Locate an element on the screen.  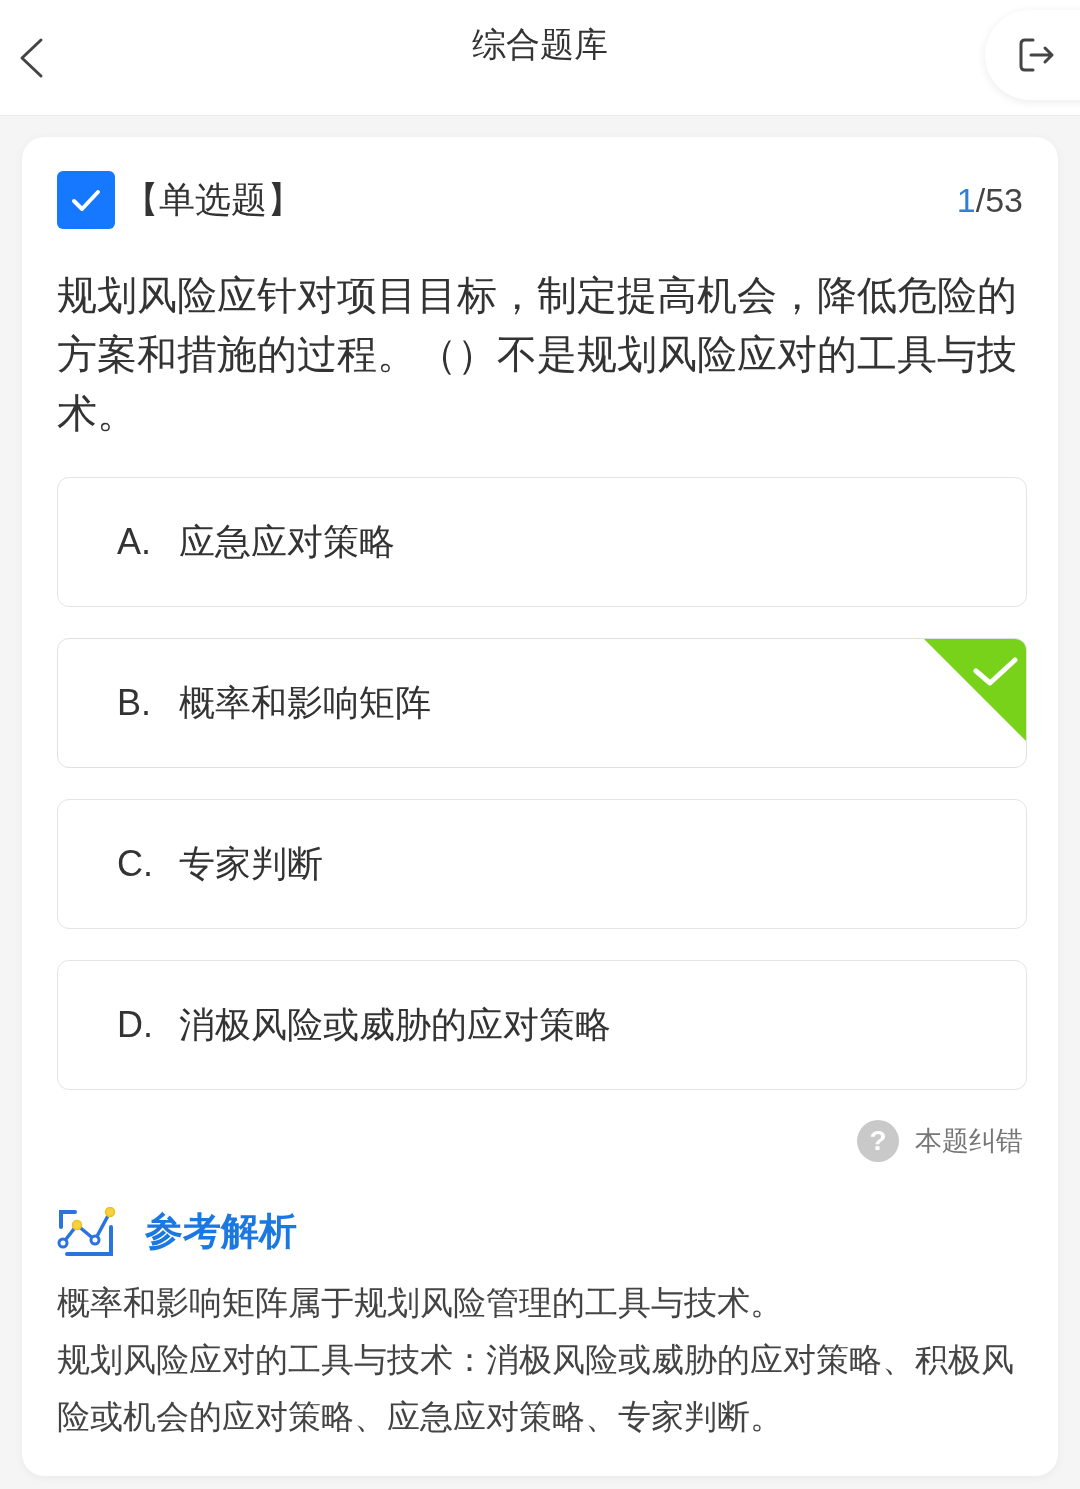
analysis-title: 参考解析 is located at coordinates (221, 1231).